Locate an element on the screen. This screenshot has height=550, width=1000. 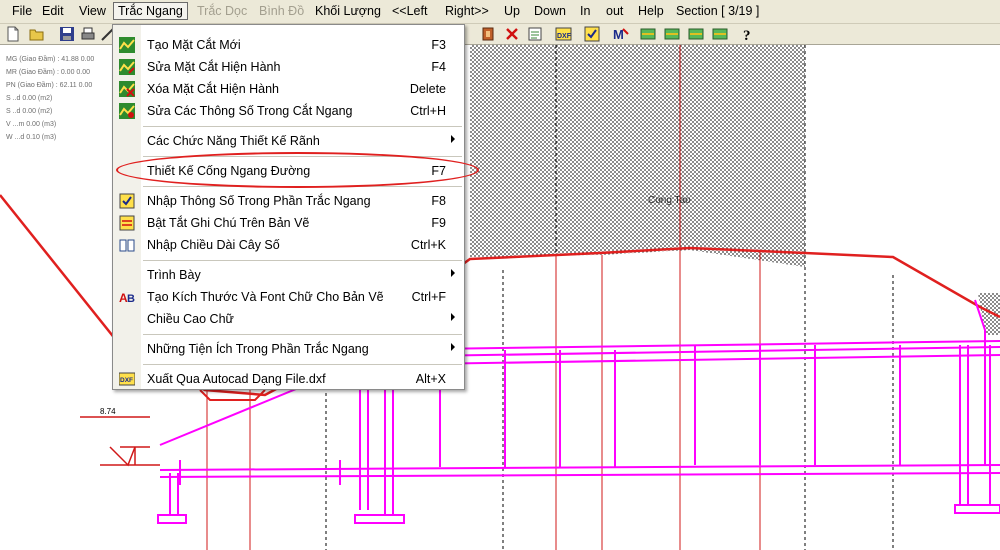
help-icon: ? is located at coordinates (748, 35).